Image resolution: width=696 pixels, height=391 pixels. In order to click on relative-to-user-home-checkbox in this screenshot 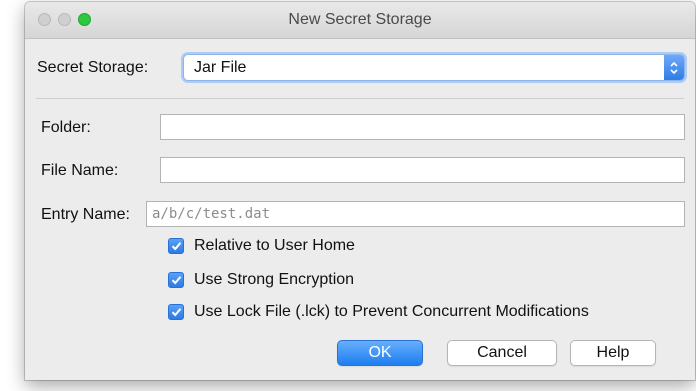, I will do `click(176, 246)`.